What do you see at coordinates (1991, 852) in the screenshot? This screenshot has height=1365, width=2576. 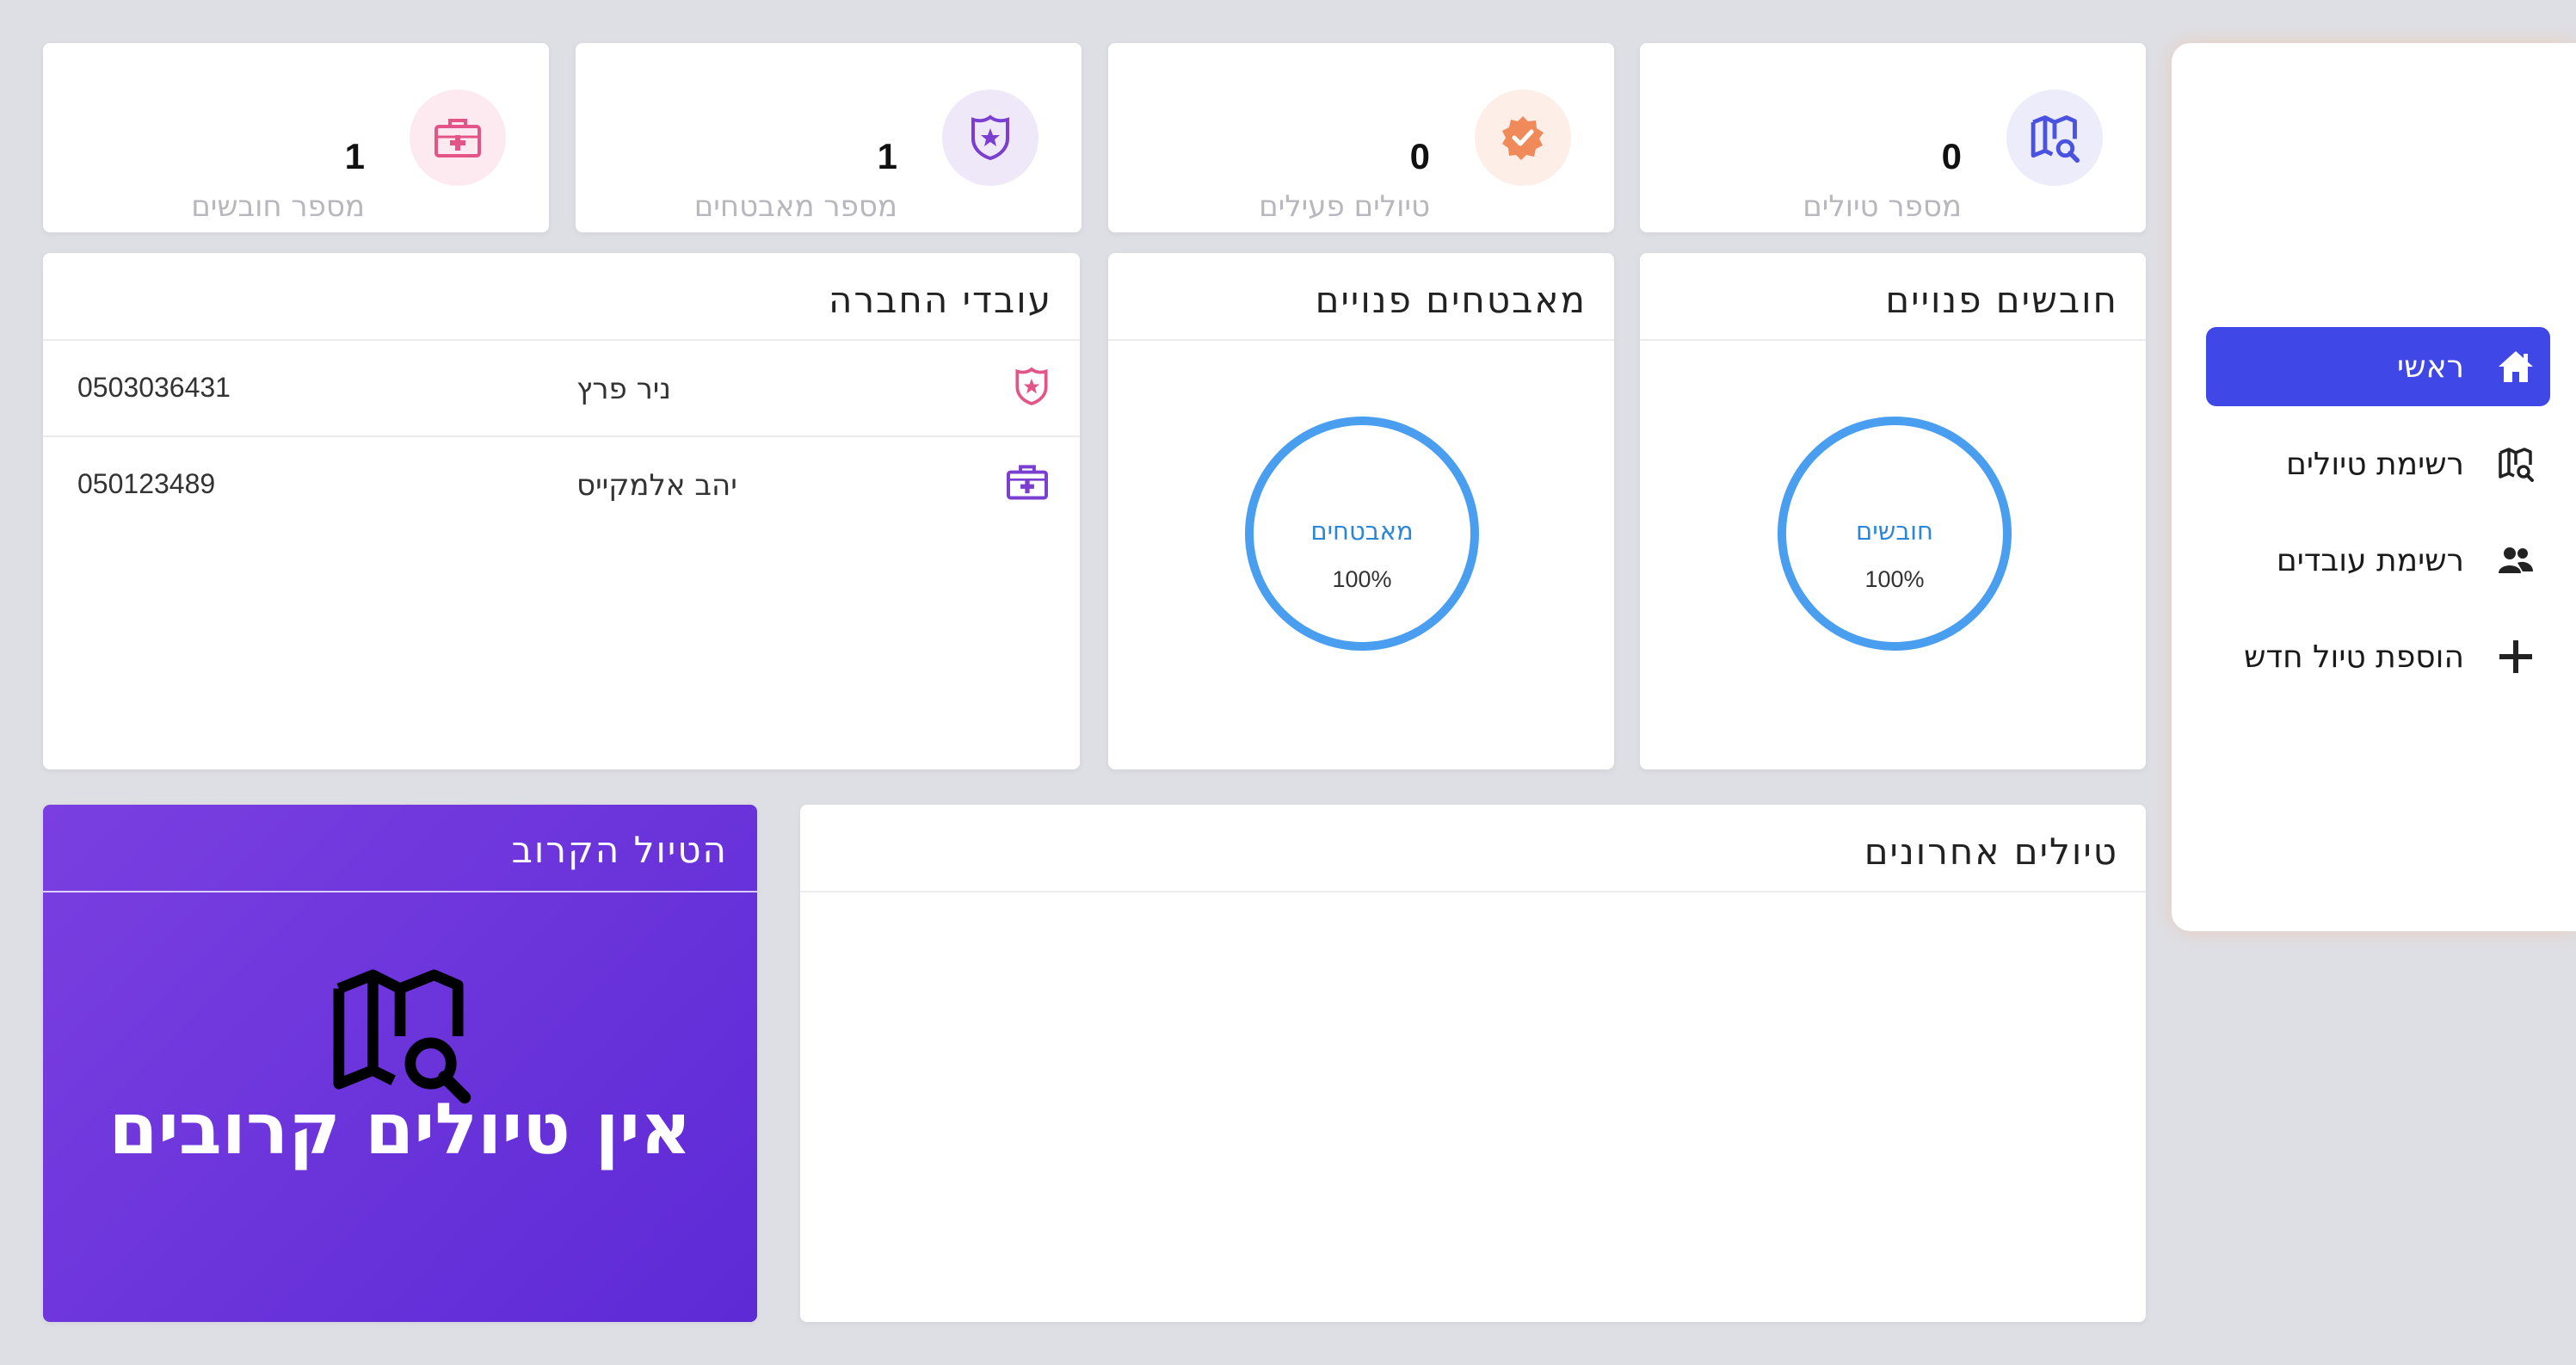 I see `panel-title: טיולים אחרונים` at bounding box center [1991, 852].